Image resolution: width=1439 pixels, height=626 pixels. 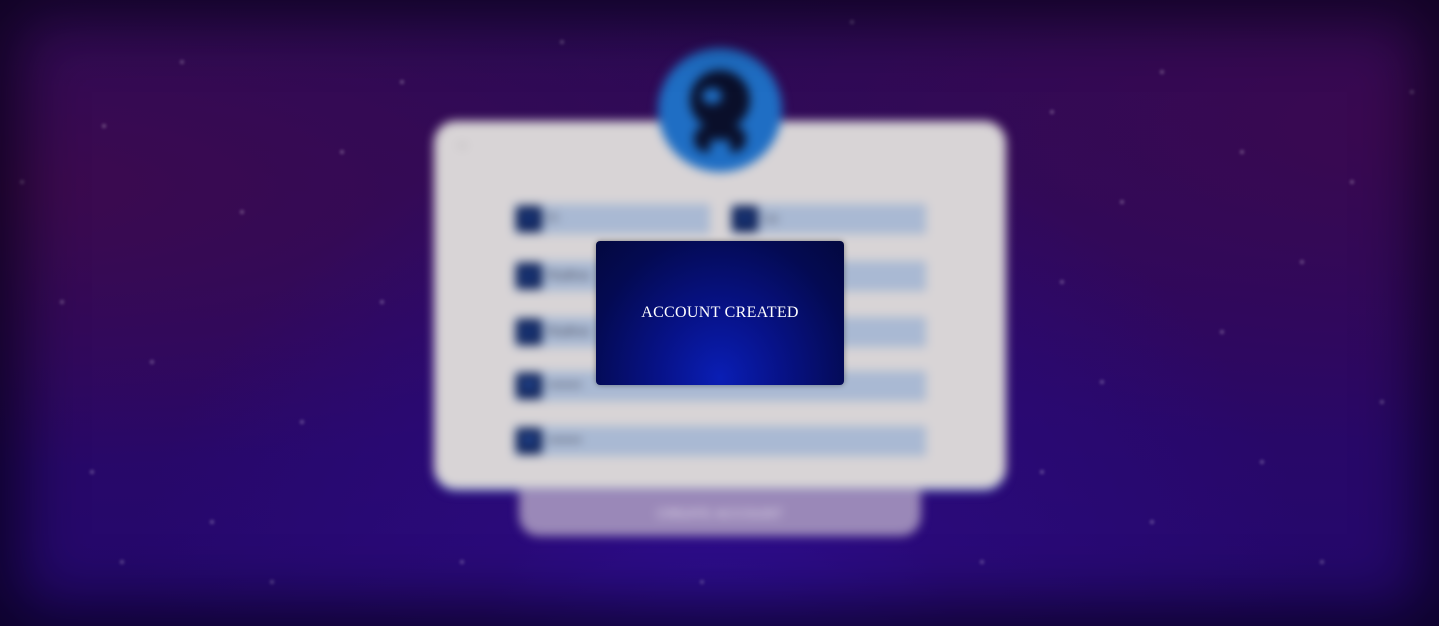 I want to click on confirm-password-value: ••••••••, so click(x=565, y=440).